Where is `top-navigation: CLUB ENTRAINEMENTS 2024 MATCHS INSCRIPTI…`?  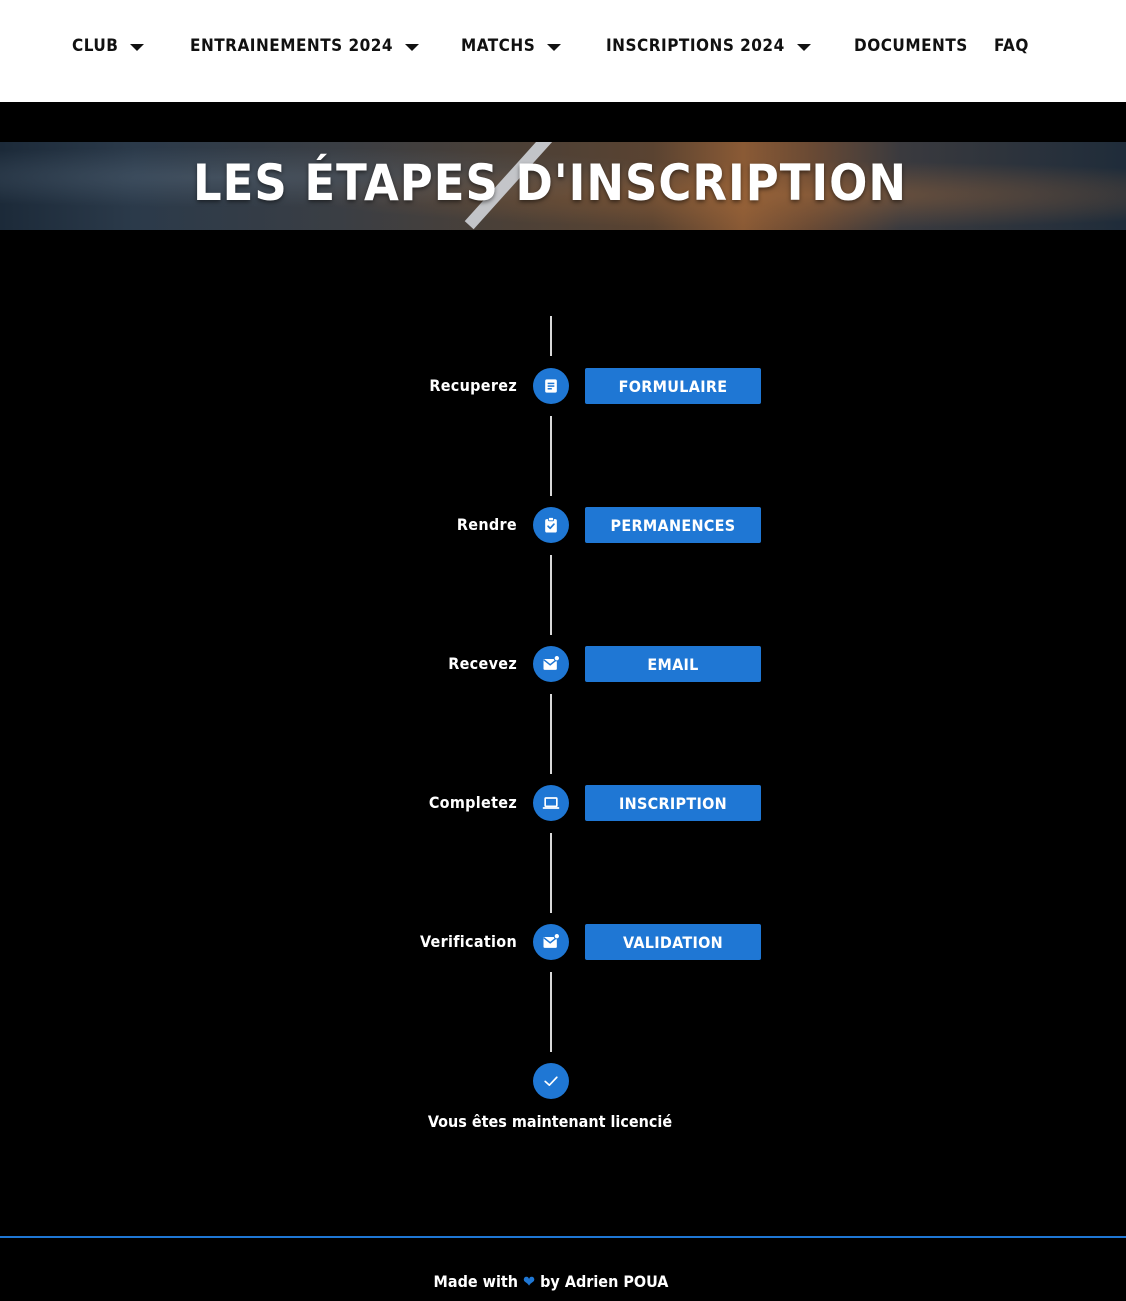
top-navigation: CLUB ENTRAINEMENTS 2024 MATCHS INSCRIPTI… is located at coordinates (563, 51).